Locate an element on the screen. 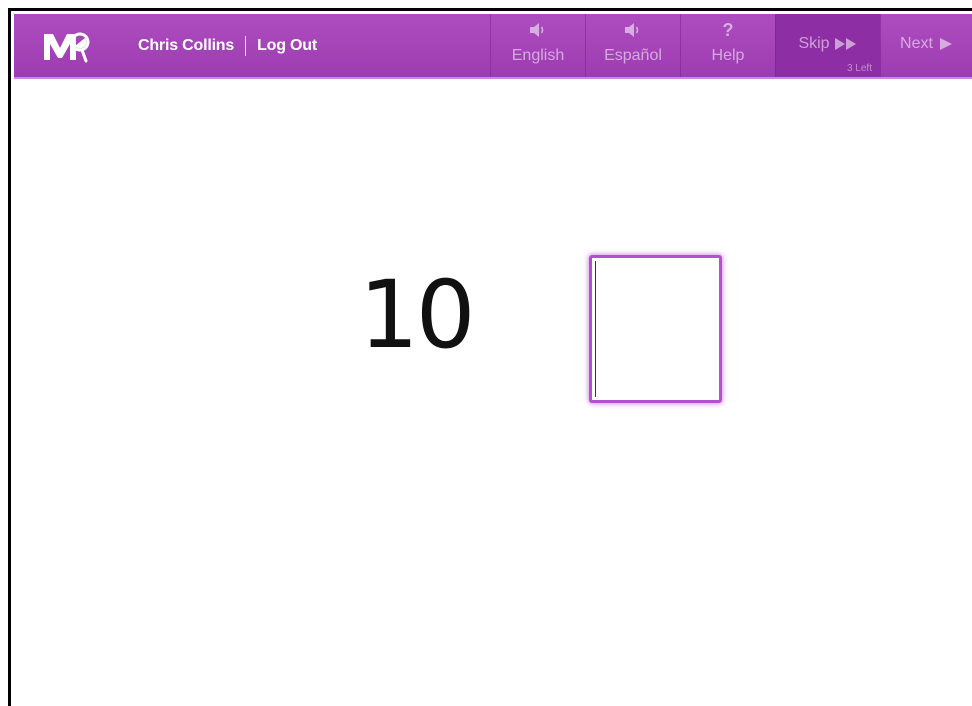  skip-label: Skip is located at coordinates (814, 43).